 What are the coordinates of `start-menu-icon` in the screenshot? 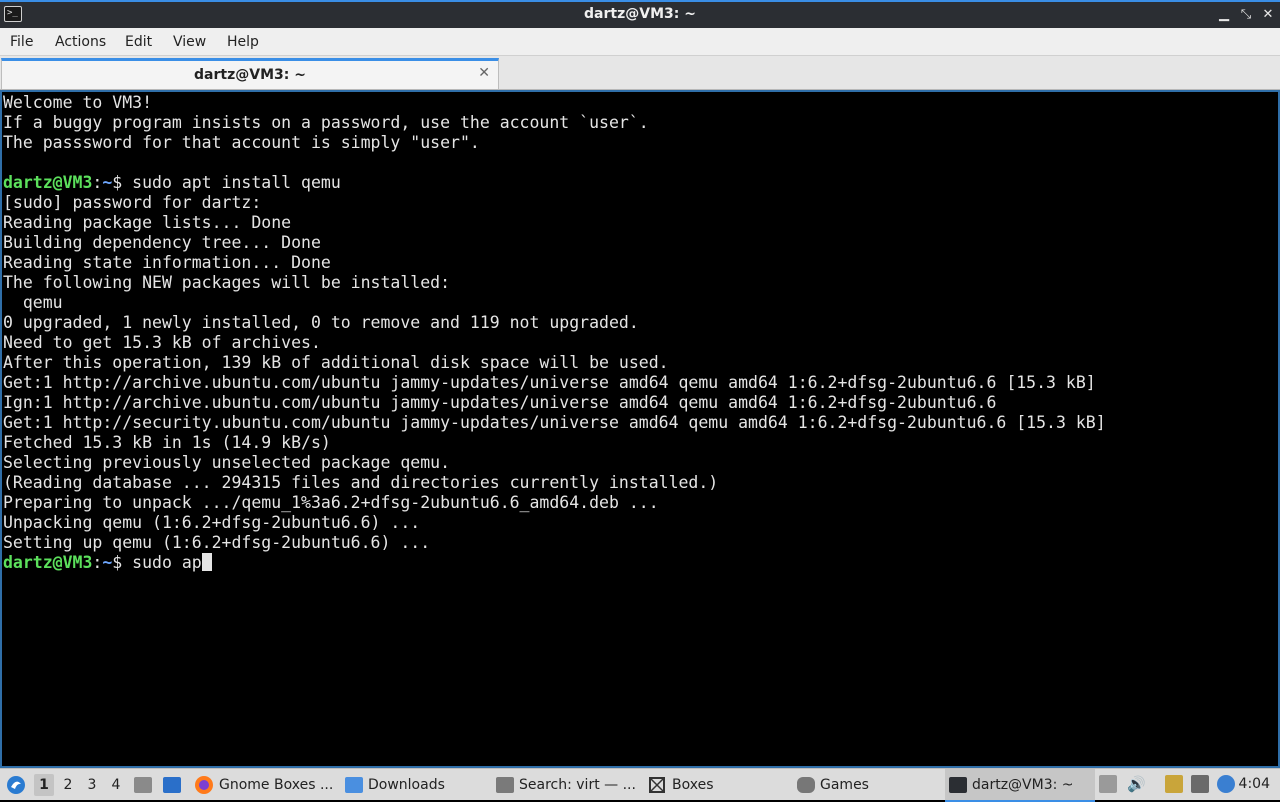 It's located at (16, 784).